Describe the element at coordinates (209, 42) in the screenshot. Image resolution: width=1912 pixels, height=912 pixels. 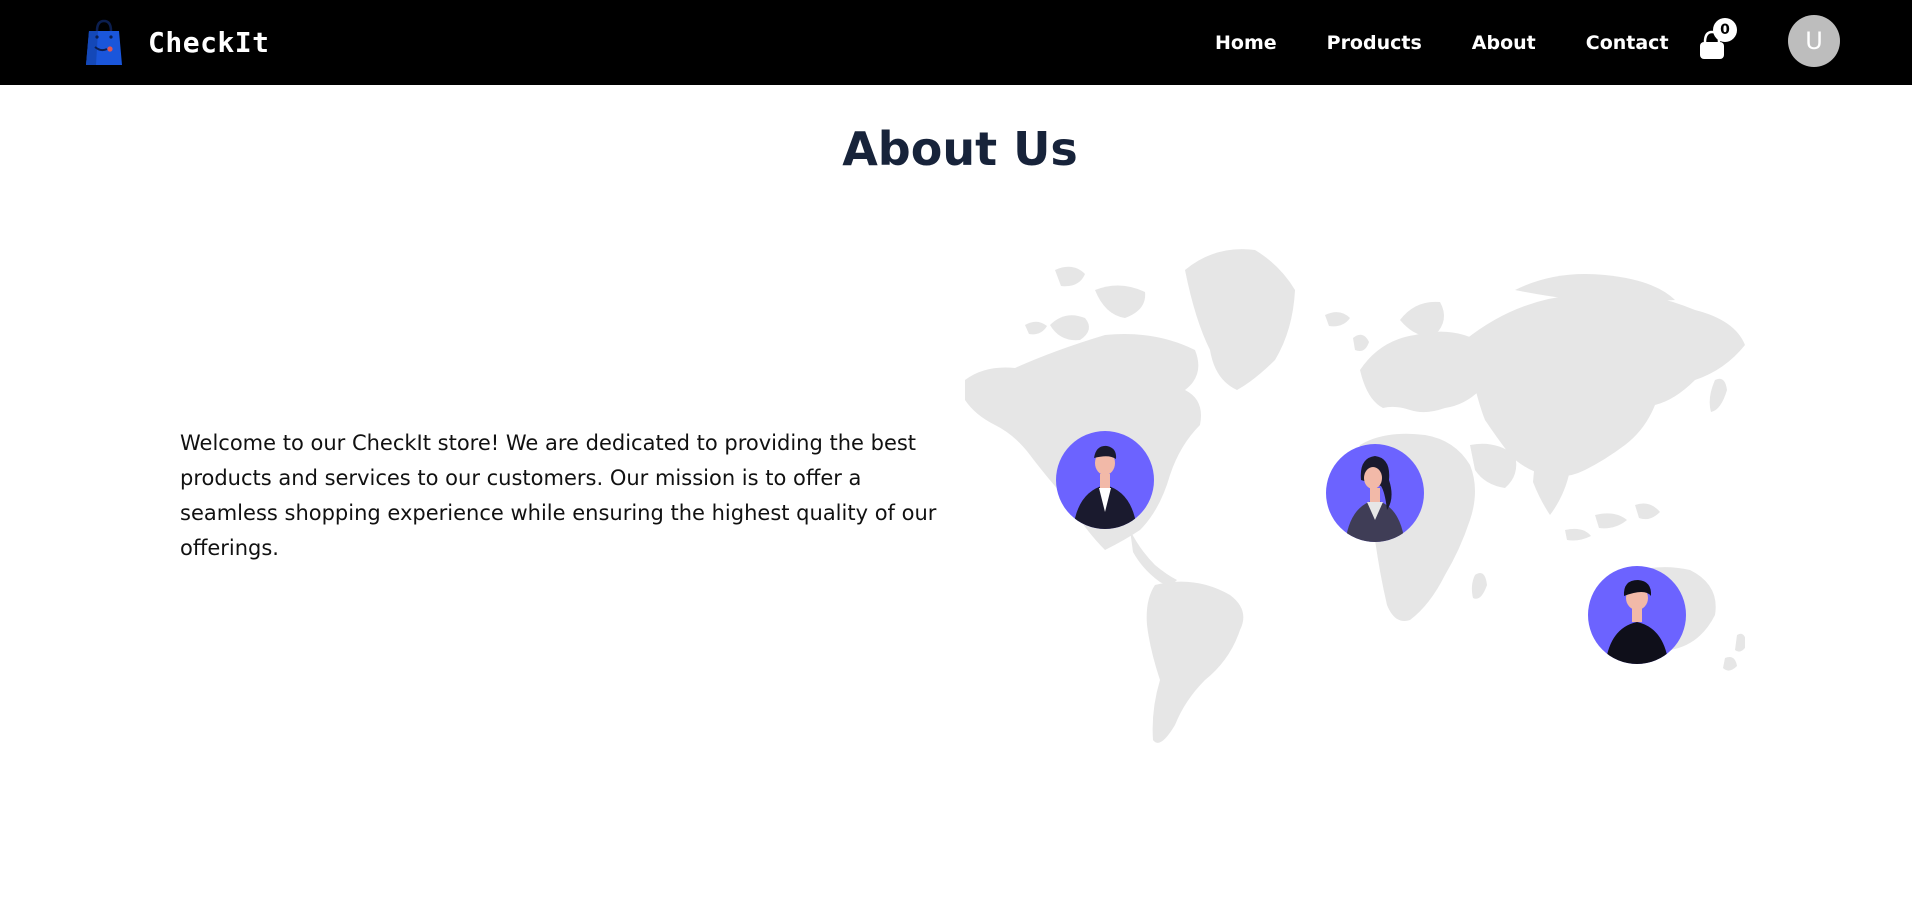
I see `brand-name: CheckIt` at that location.